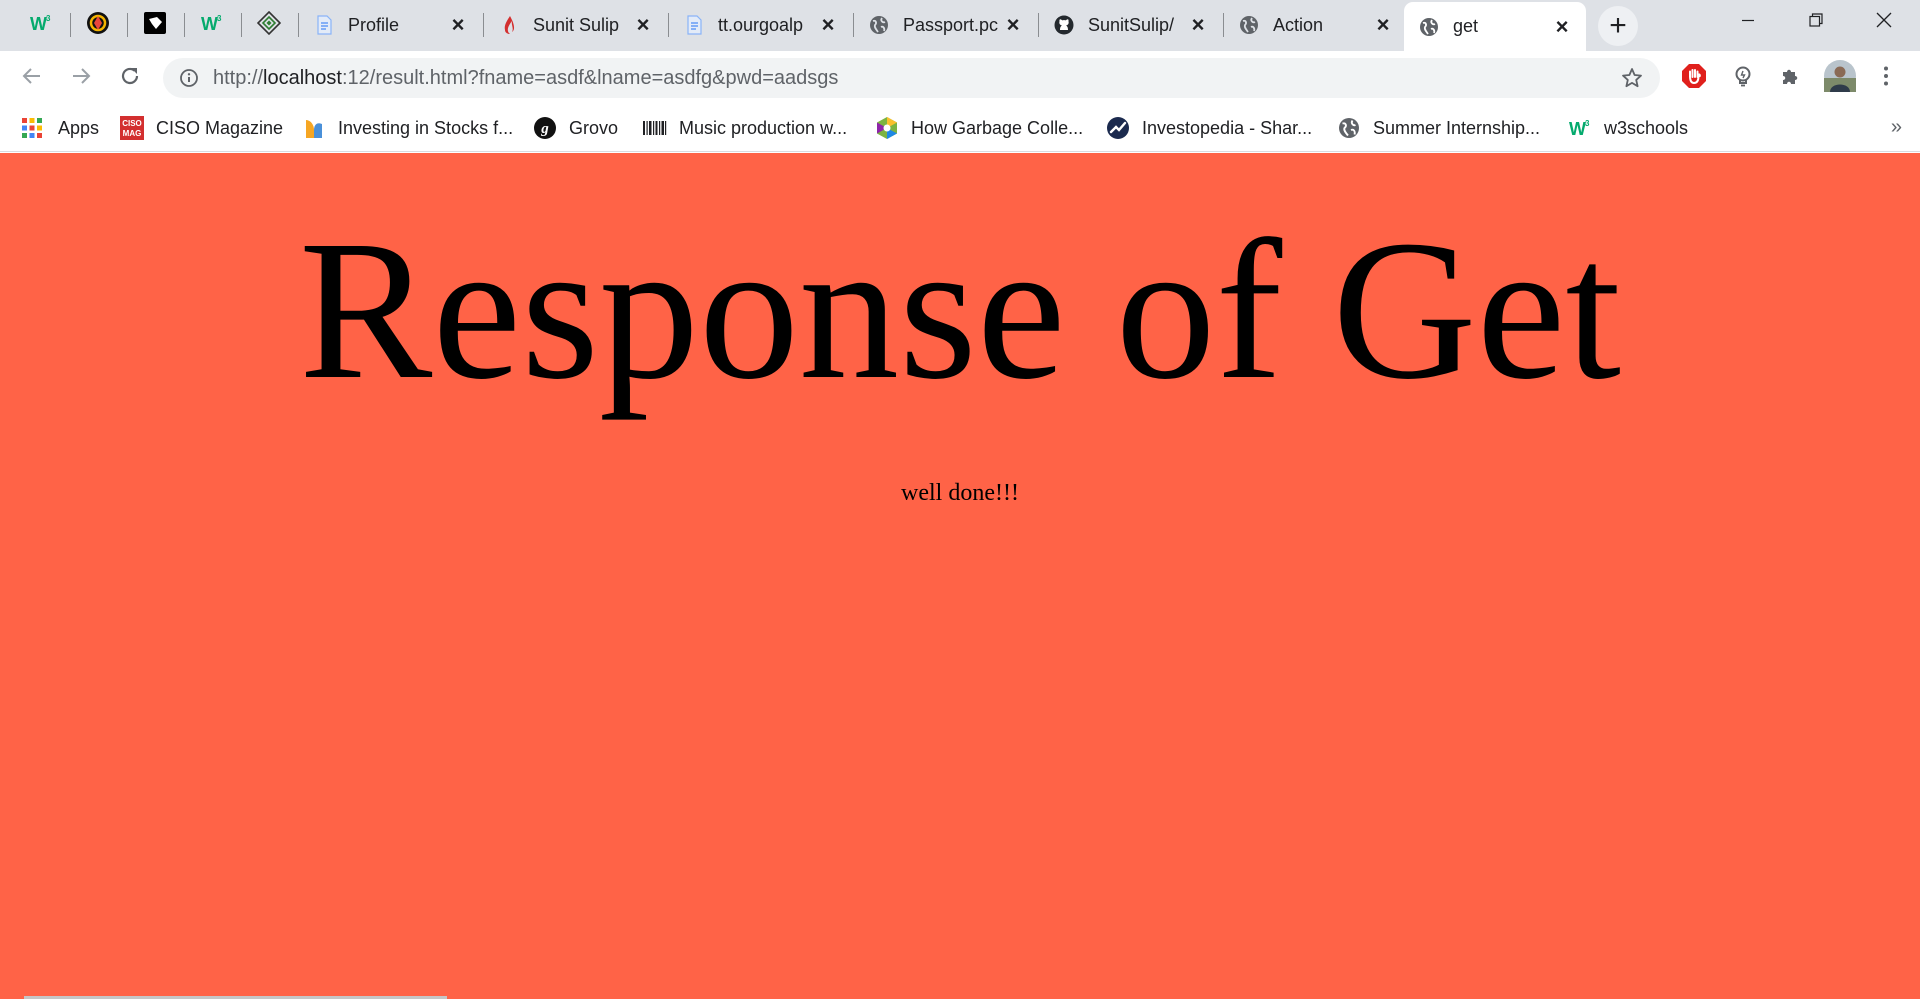  I want to click on tab-title: Sunit Sulip, so click(576, 24).